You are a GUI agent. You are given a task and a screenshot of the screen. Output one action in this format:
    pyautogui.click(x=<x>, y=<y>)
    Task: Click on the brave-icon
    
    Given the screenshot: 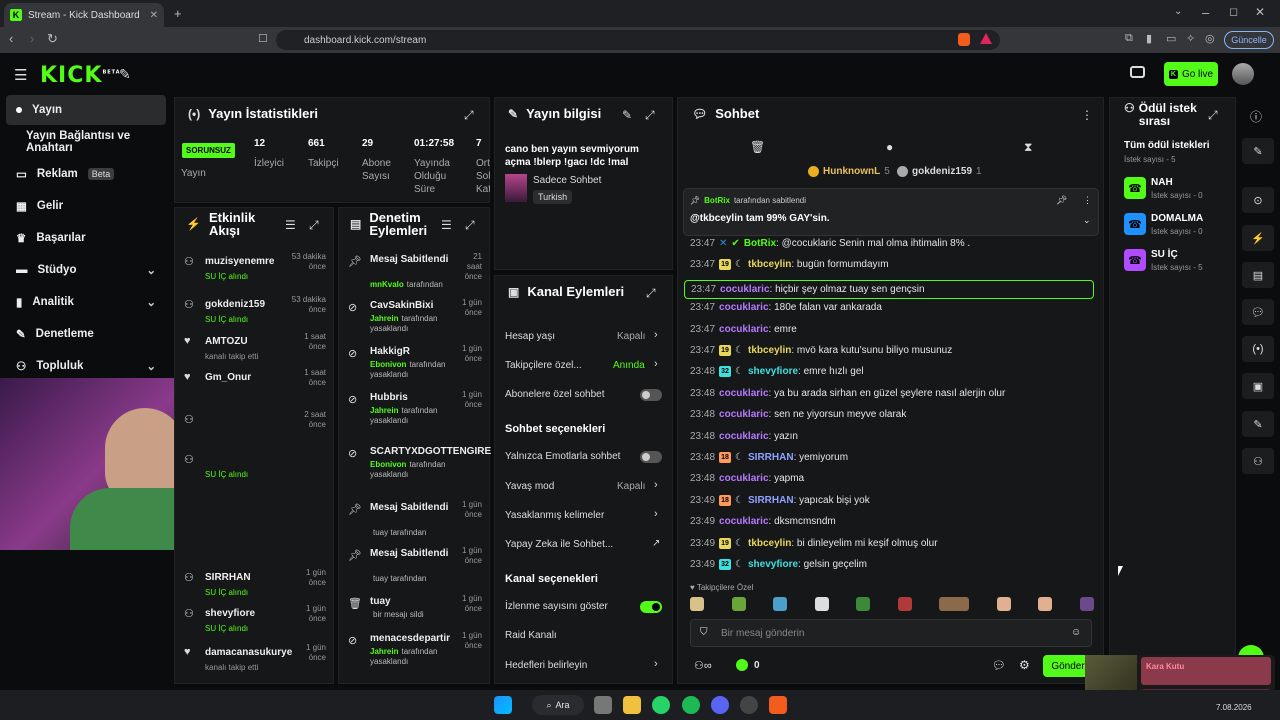 What is the action you would take?
    pyautogui.click(x=778, y=705)
    